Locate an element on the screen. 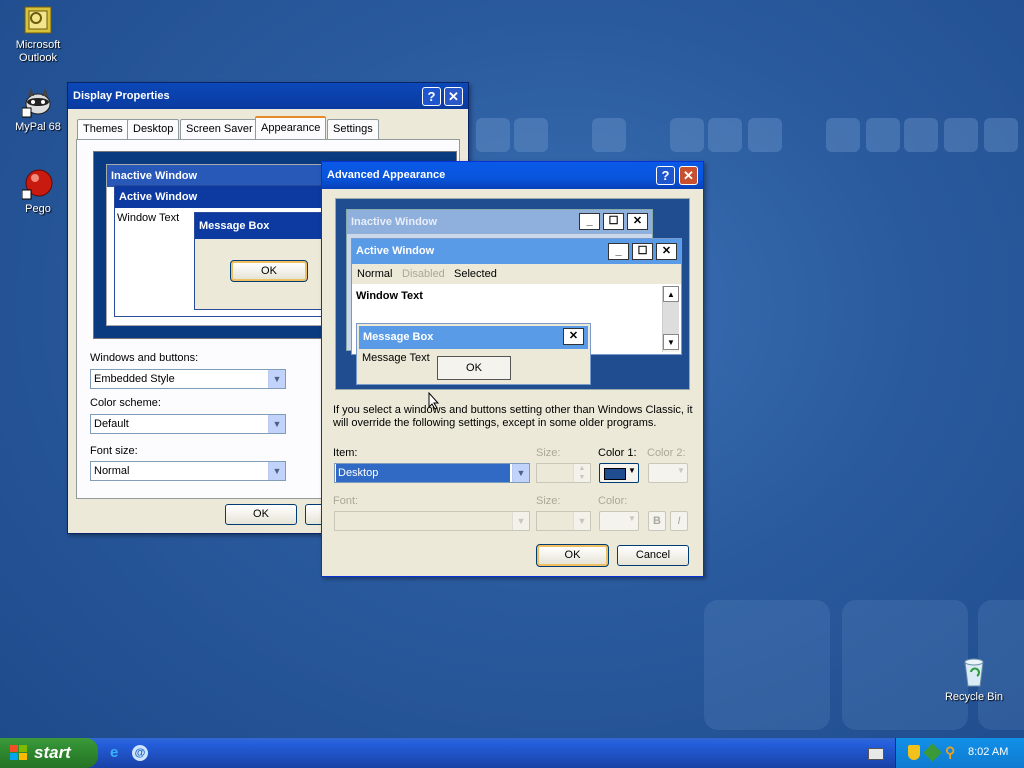  adv-preview-message-box-title: Message Box is located at coordinates (473, 337).